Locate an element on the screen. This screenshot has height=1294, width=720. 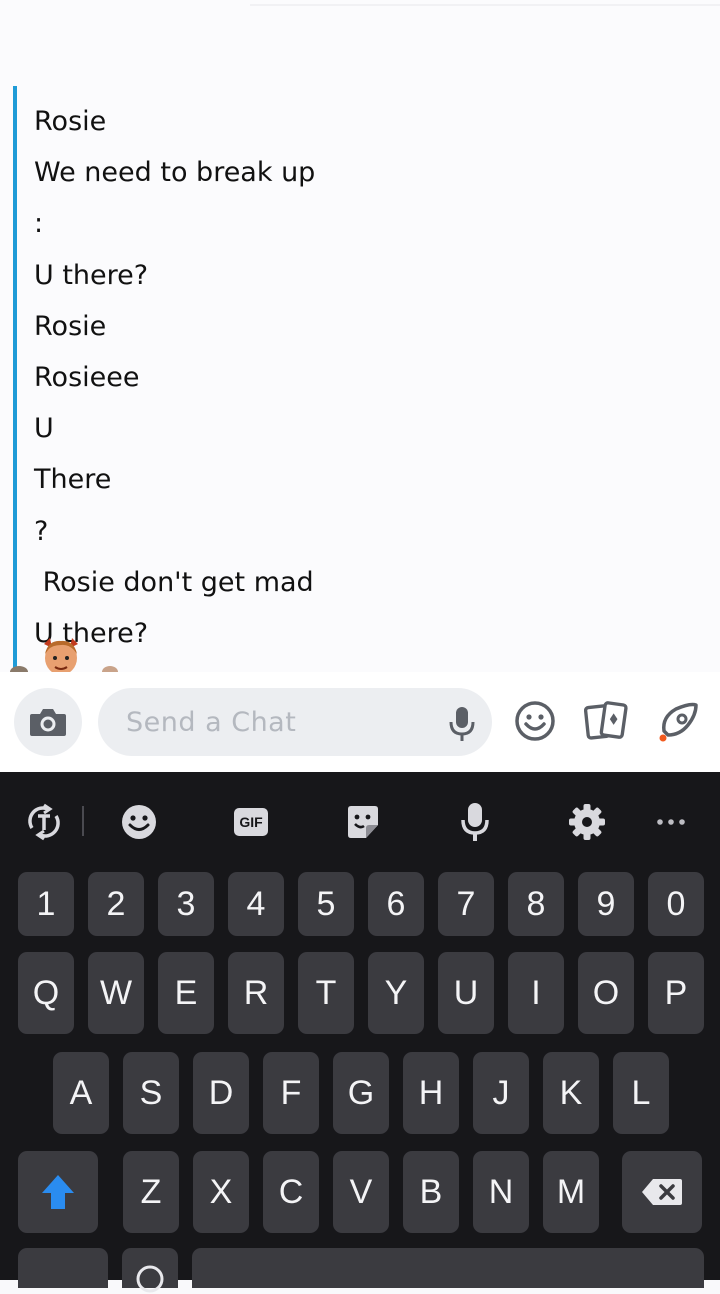
message-text: : is located at coordinates (39, 224).